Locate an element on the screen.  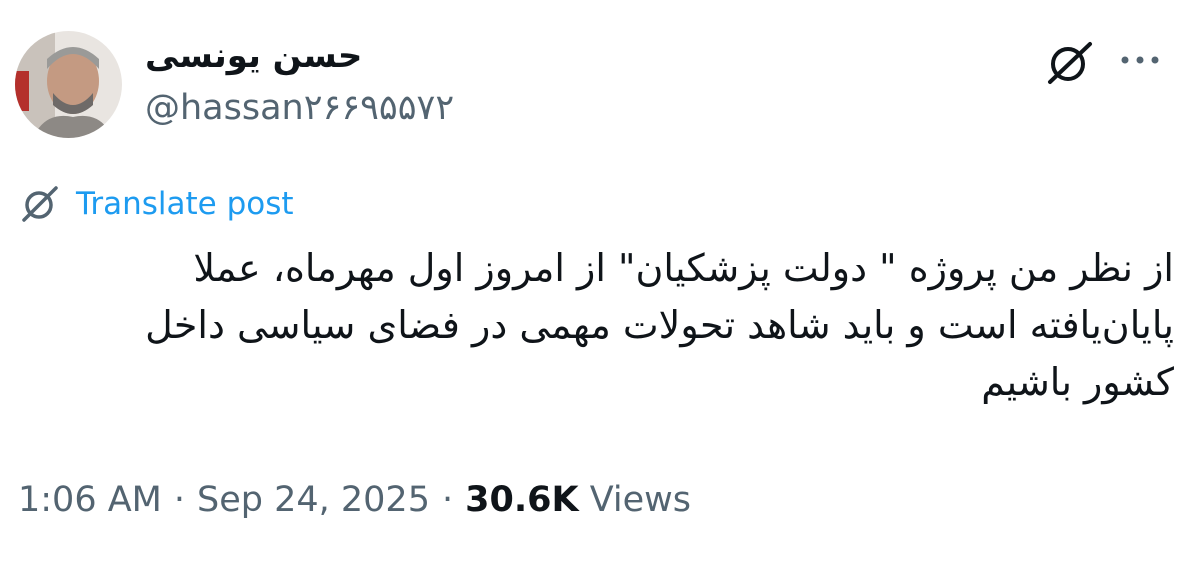
translate-post-link: Translate post is located at coordinates (156, 204).